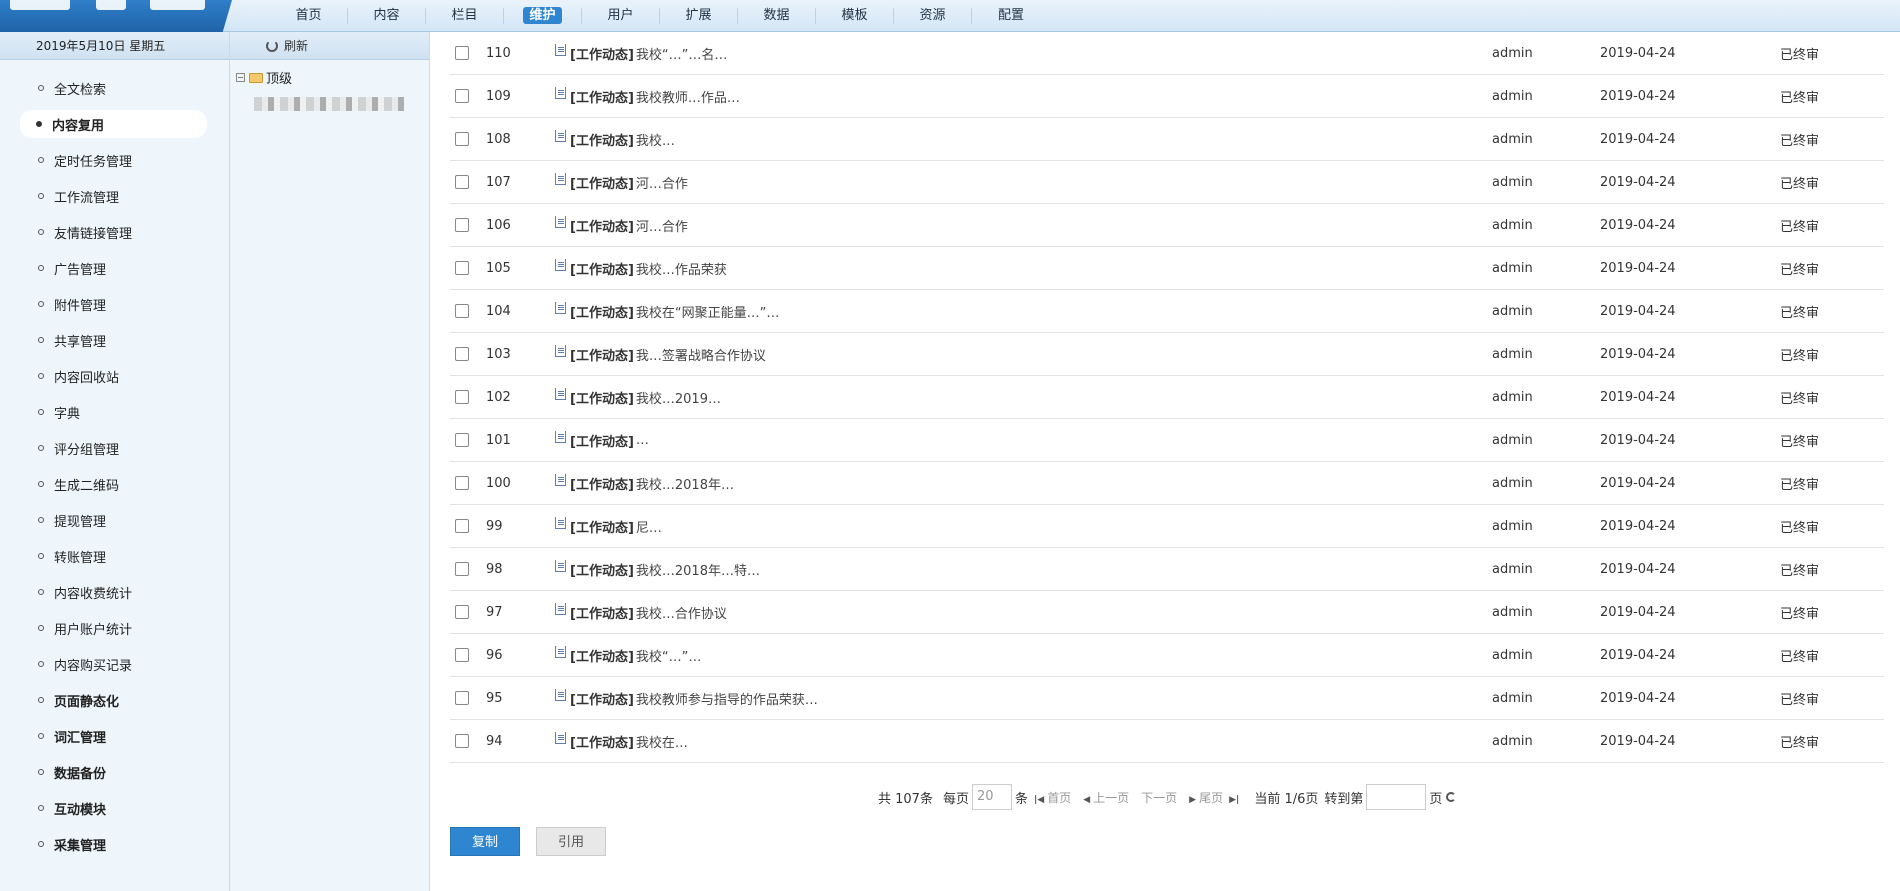 Image resolution: width=1900 pixels, height=891 pixels. What do you see at coordinates (498, 440) in the screenshot?
I see `row-id: 101` at bounding box center [498, 440].